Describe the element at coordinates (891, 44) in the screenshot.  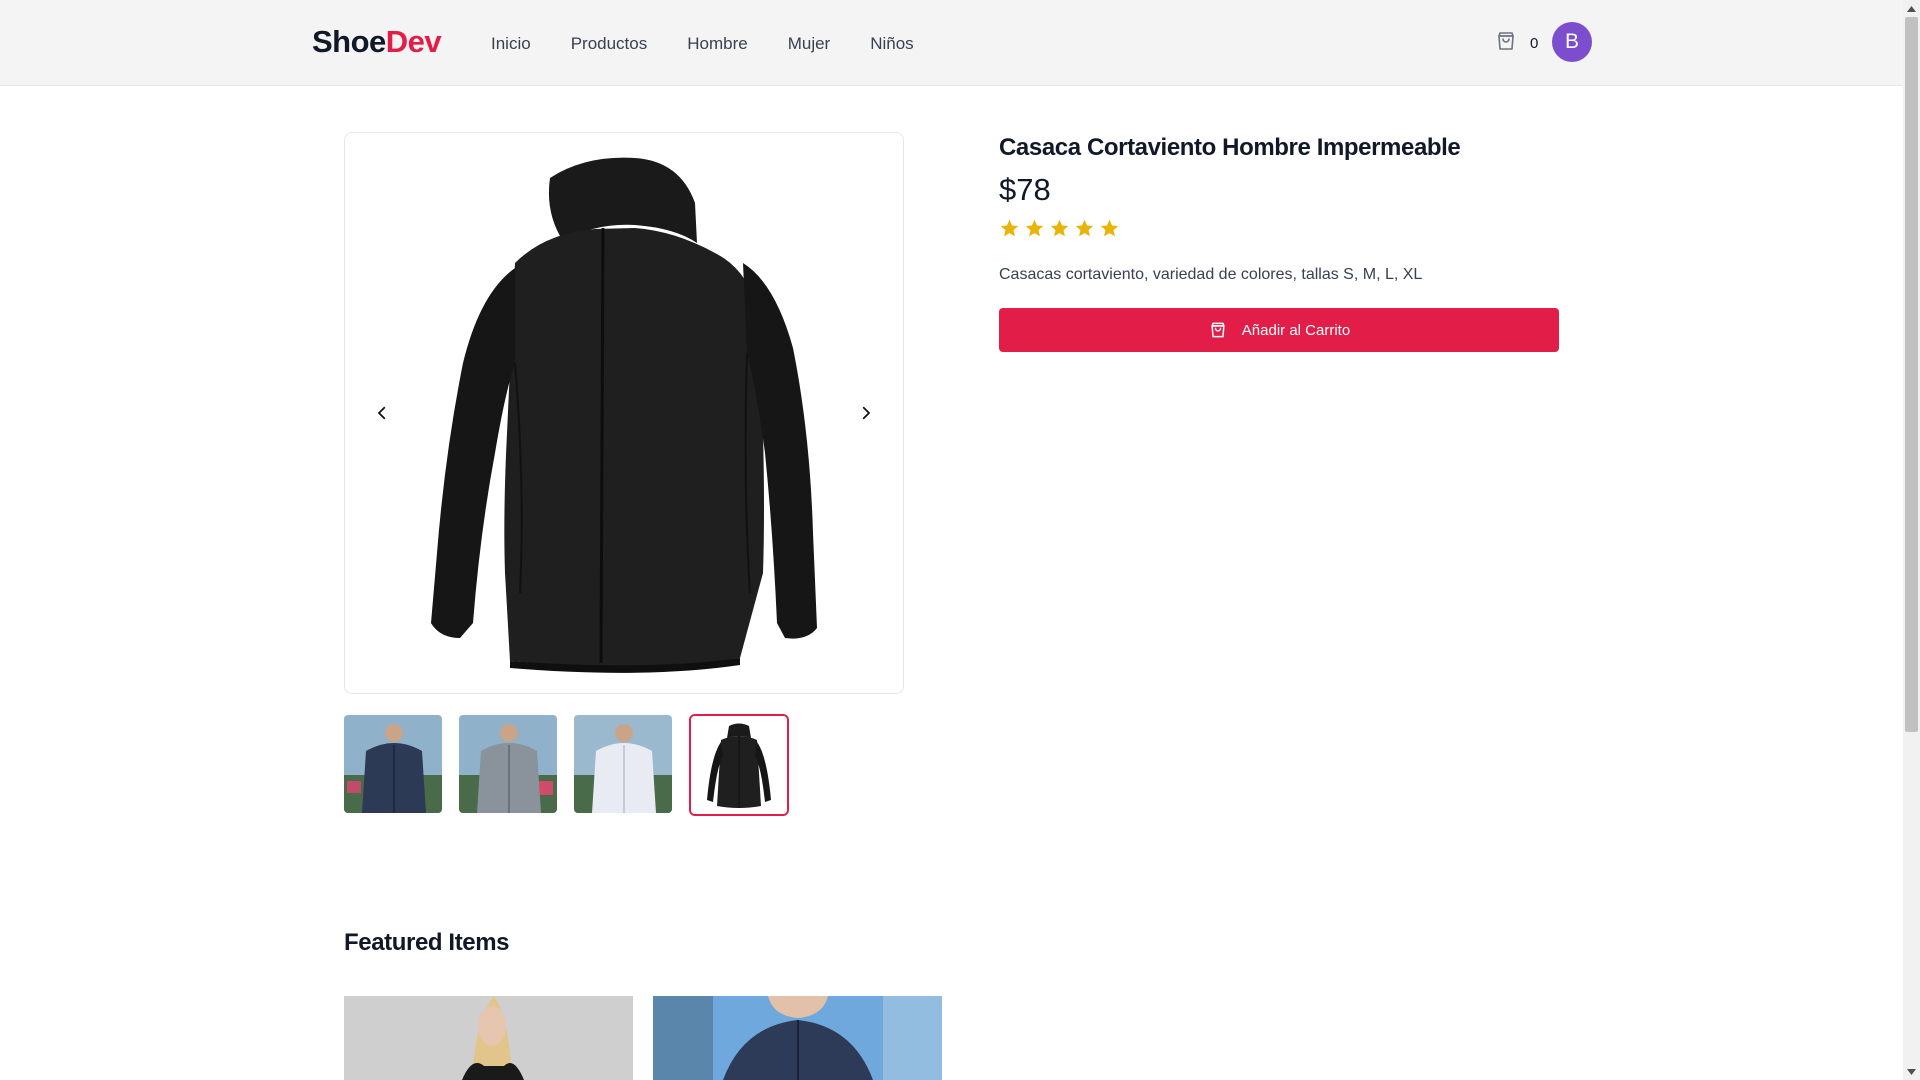
I see `nav-item-ninos: Niños` at that location.